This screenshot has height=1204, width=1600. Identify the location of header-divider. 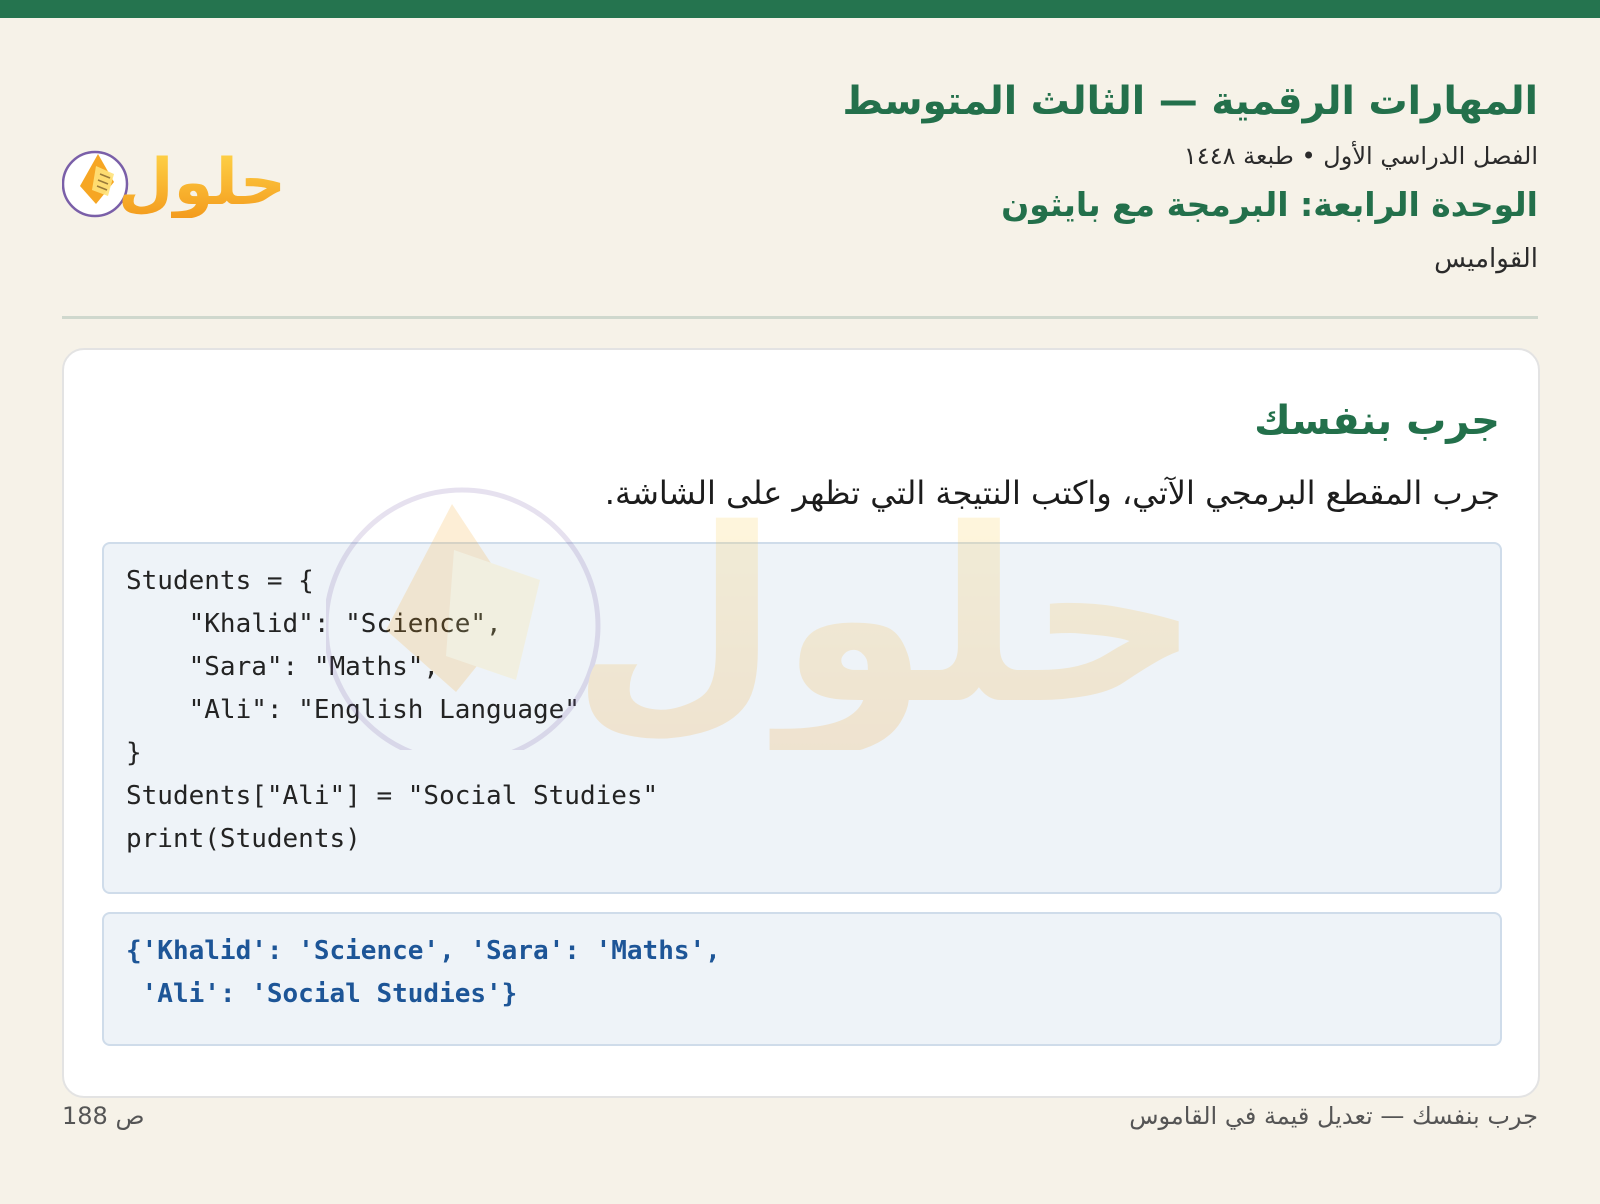
(800, 317).